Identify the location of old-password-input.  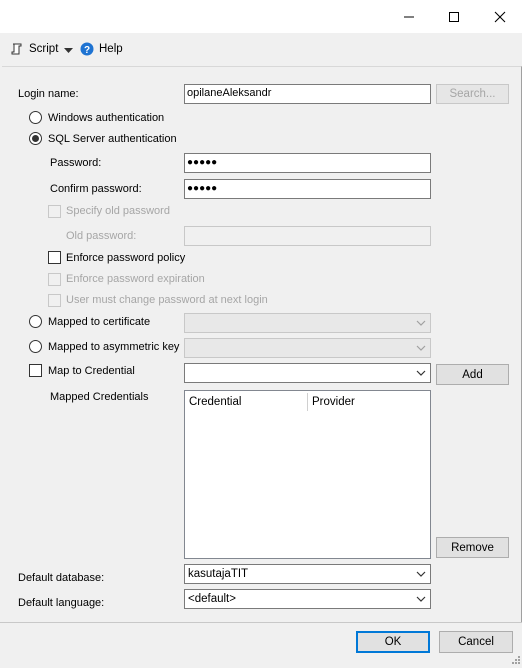
(307, 236).